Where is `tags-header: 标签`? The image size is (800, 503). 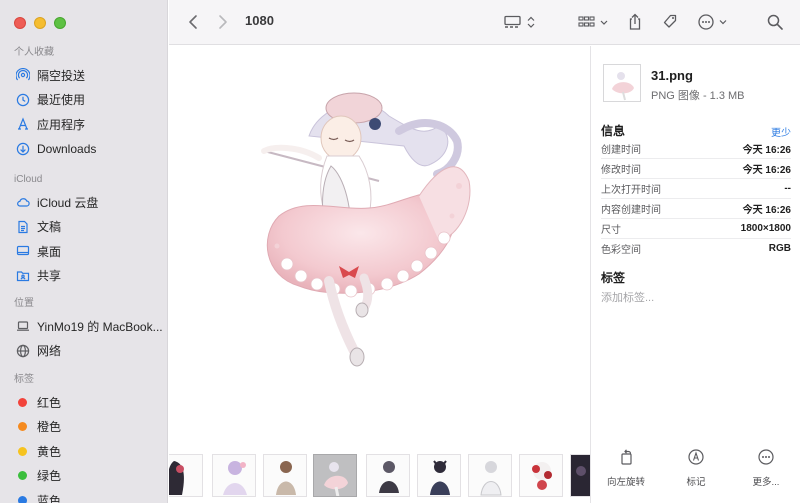
tags-header: 标签 is located at coordinates (613, 278).